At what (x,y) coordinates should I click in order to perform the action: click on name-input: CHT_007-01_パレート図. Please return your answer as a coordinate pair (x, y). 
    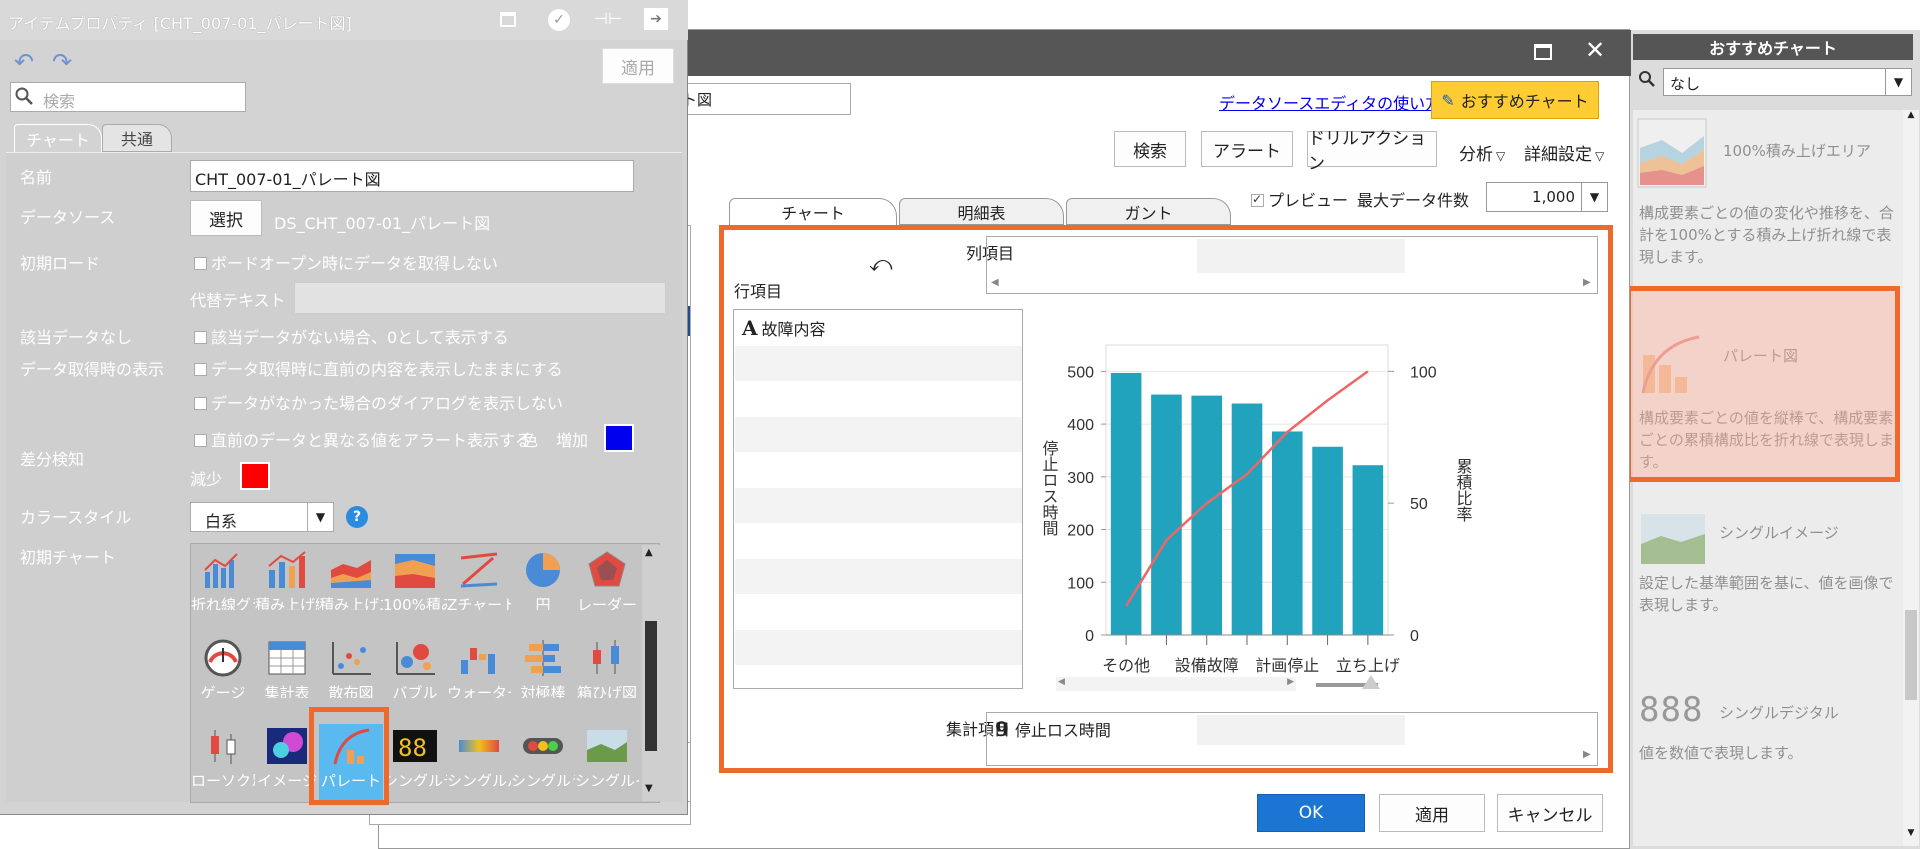
    Looking at the image, I should click on (412, 176).